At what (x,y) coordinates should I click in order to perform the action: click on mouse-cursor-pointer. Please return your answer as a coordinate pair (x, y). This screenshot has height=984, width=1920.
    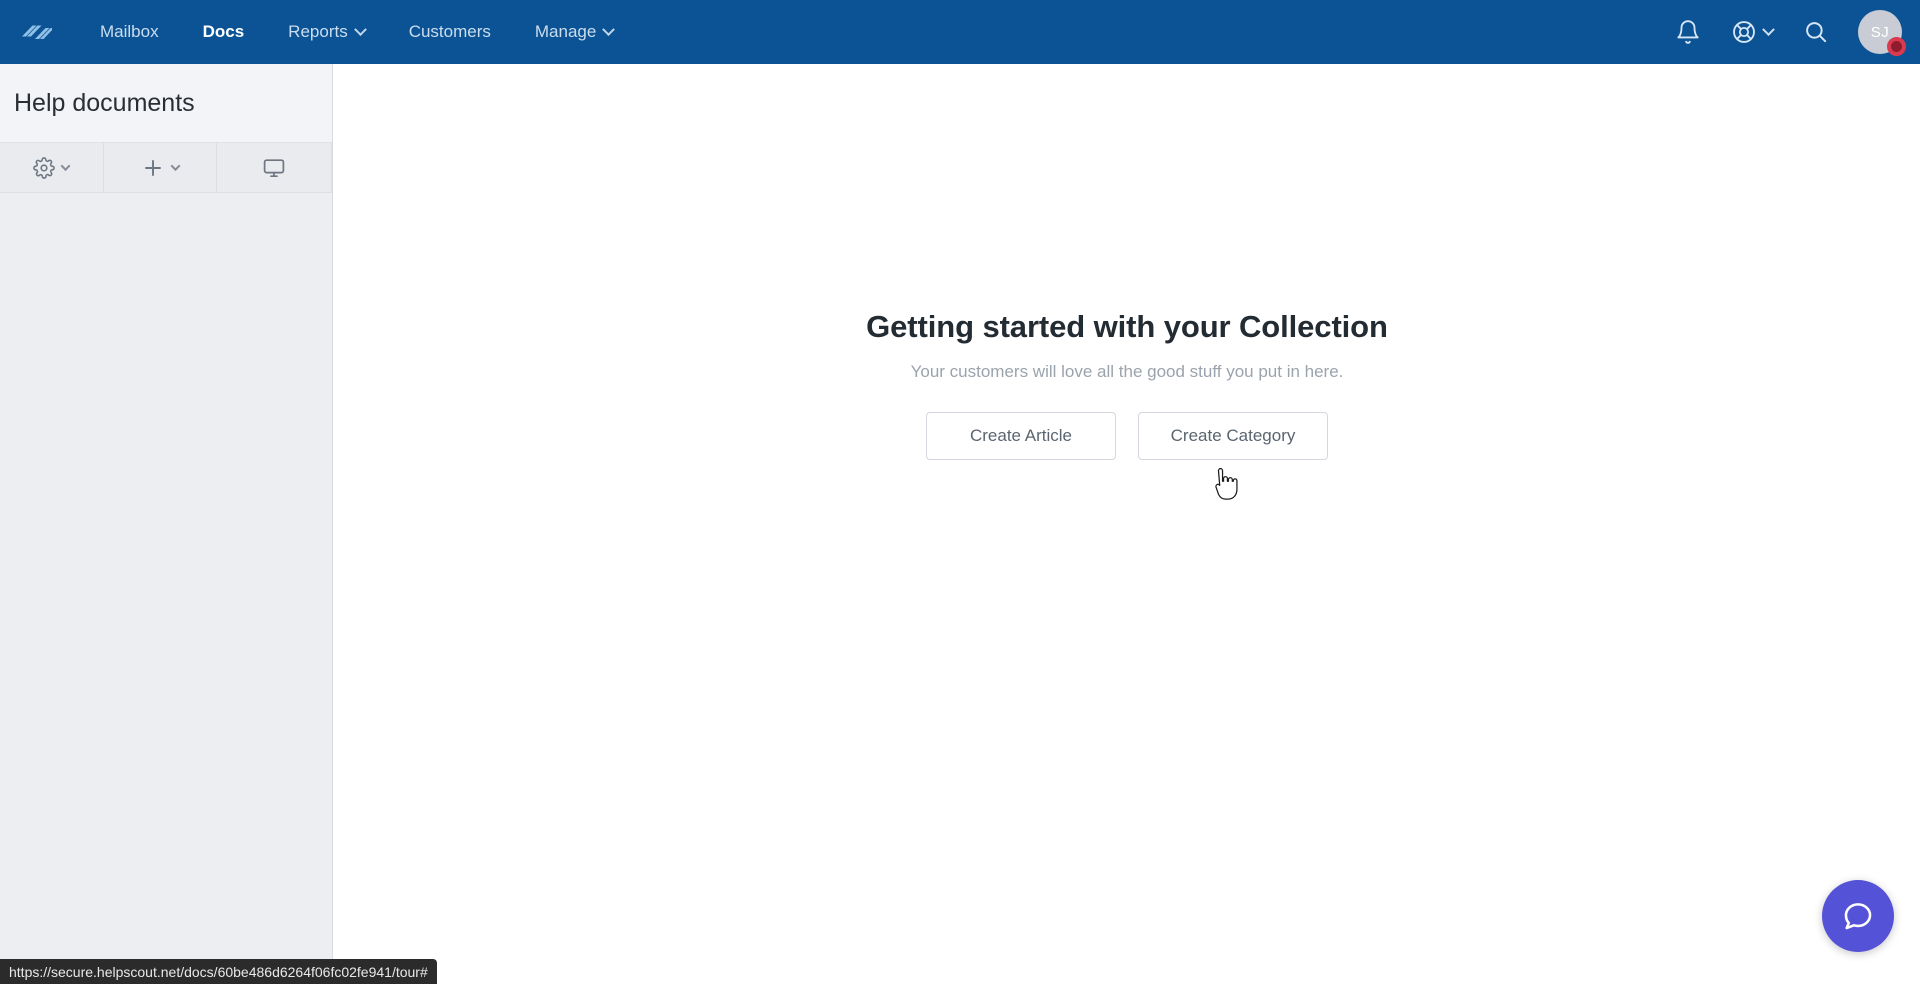
    Looking at the image, I should click on (1226, 484).